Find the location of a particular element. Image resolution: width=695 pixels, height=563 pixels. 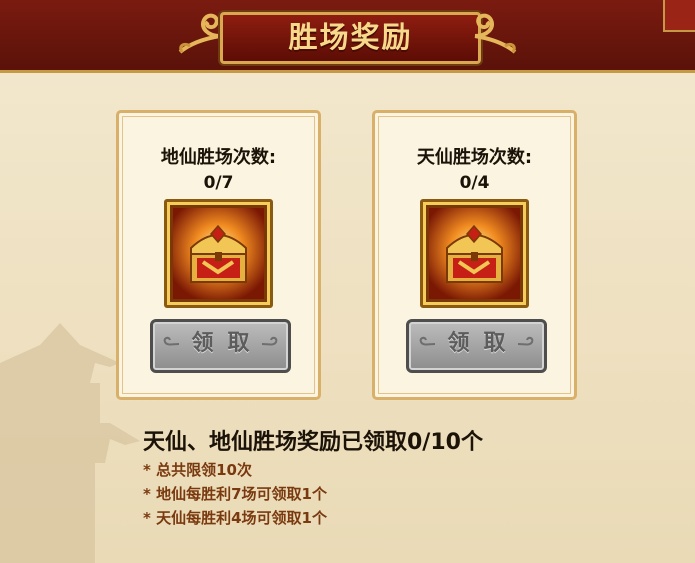

corner-ornament is located at coordinates (679, 16).